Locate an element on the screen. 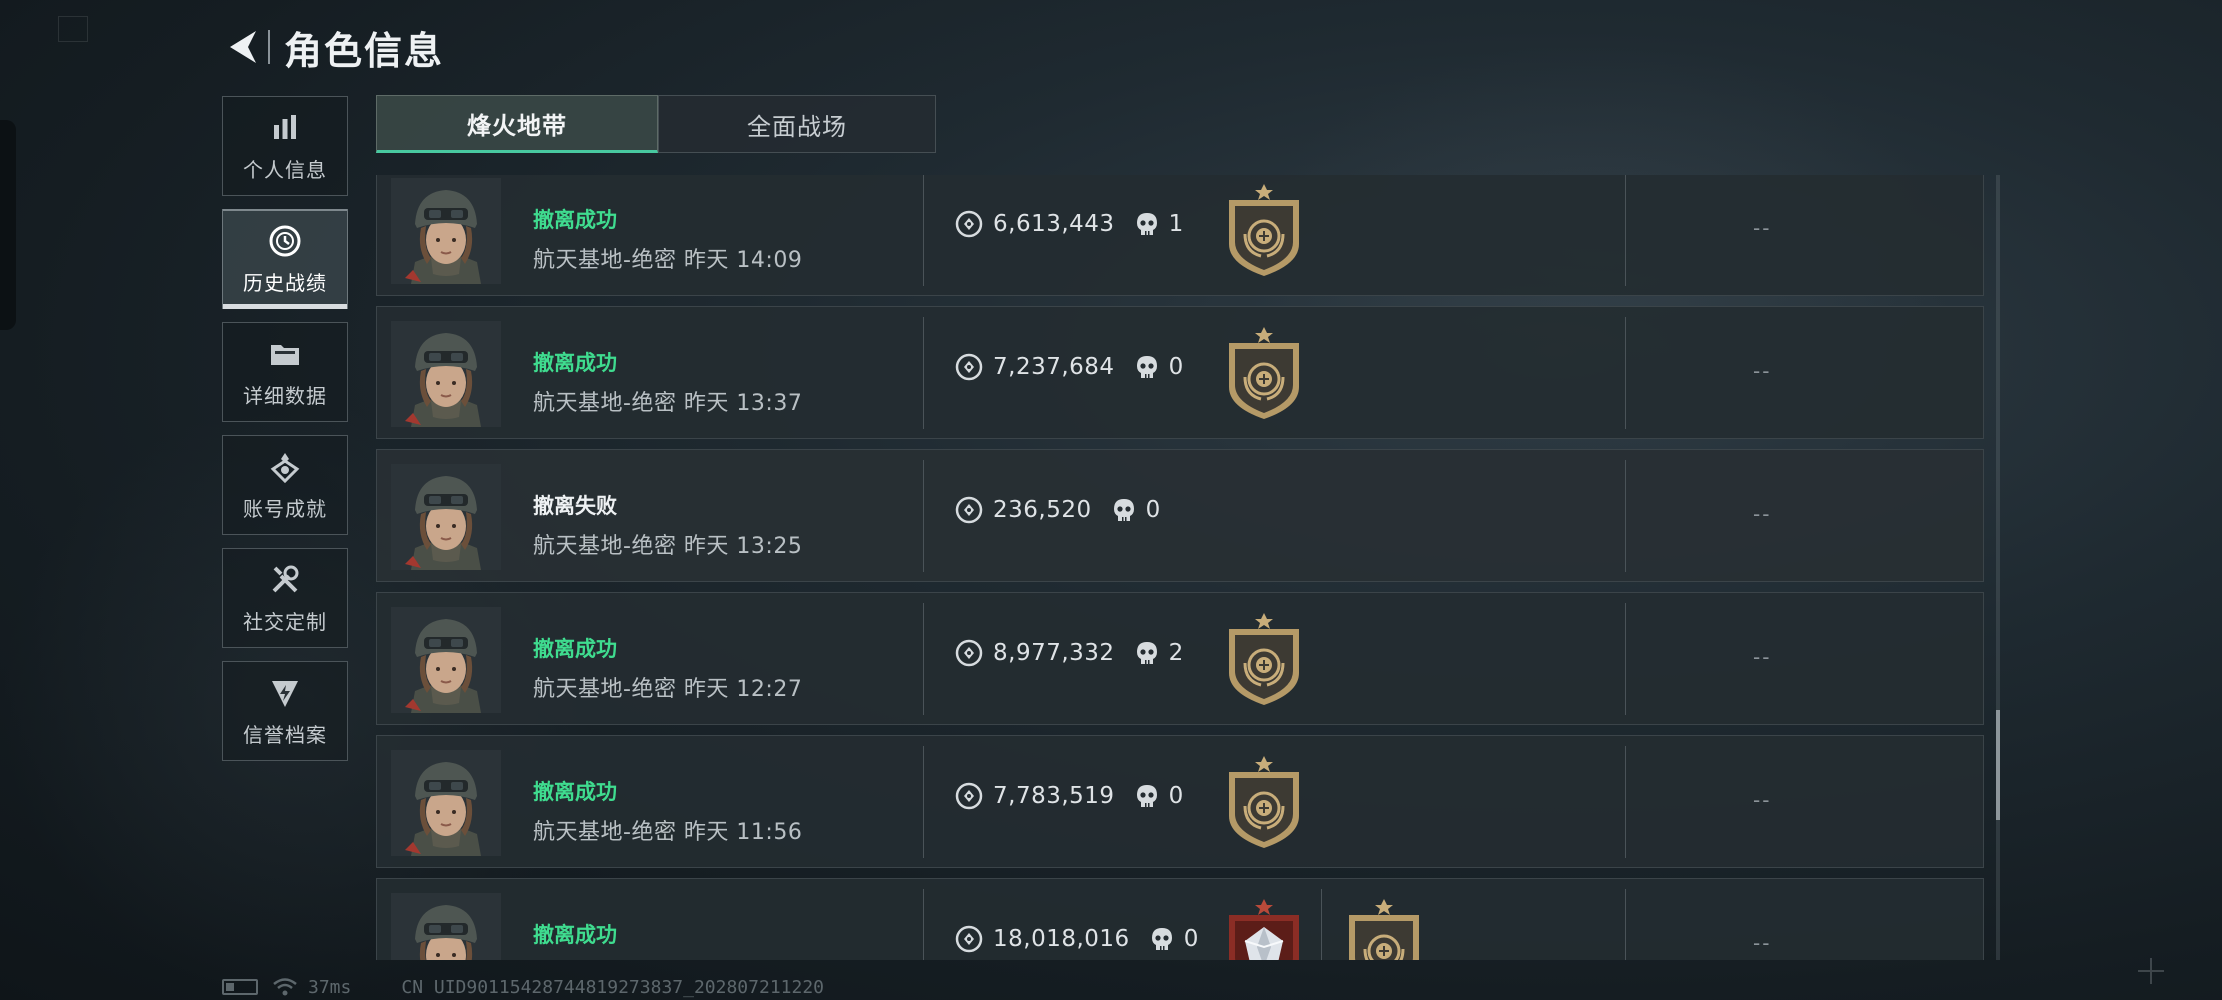  kill-group: 1 is located at coordinates (1159, 224).